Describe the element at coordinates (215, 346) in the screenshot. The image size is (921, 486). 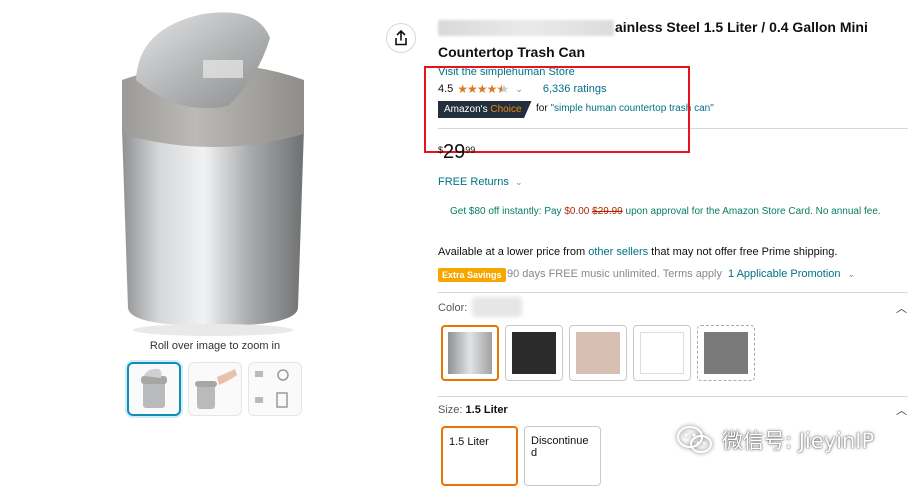
I see `zoom-hint: Roll over image to zoom in` at that location.